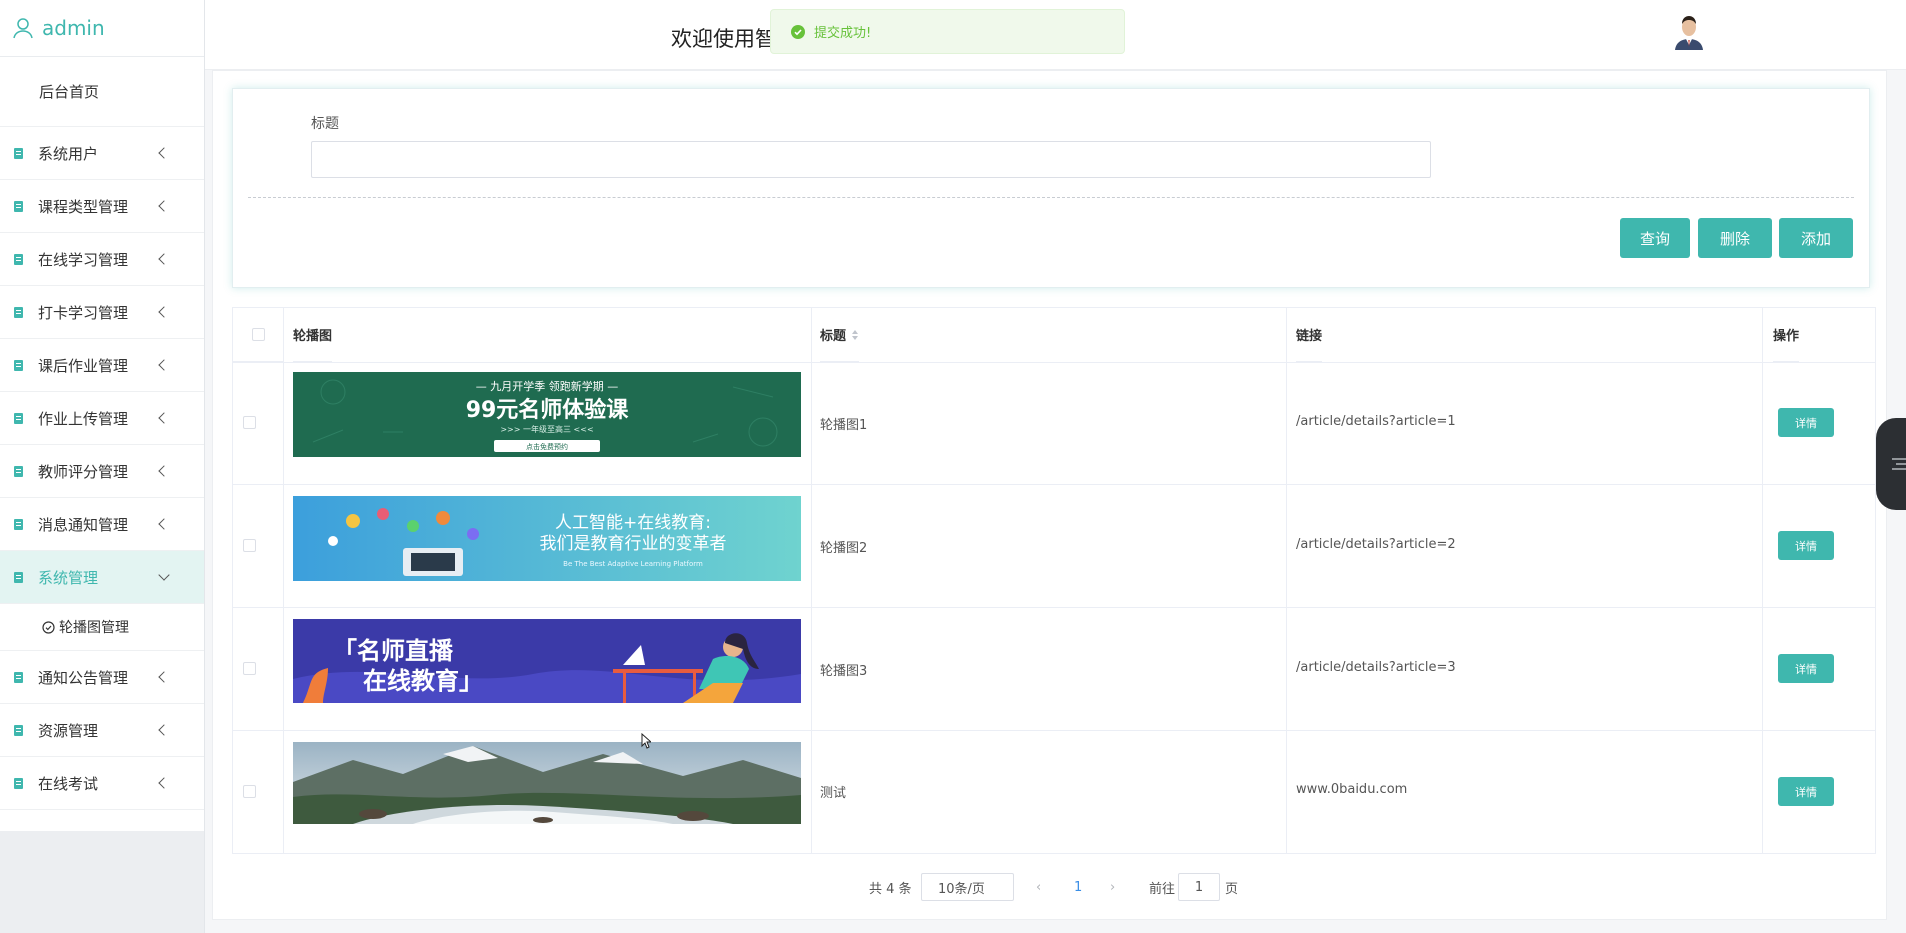 This screenshot has width=1906, height=933. What do you see at coordinates (83, 471) in the screenshot?
I see `sidebar-item-label: 教师评分管理` at bounding box center [83, 471].